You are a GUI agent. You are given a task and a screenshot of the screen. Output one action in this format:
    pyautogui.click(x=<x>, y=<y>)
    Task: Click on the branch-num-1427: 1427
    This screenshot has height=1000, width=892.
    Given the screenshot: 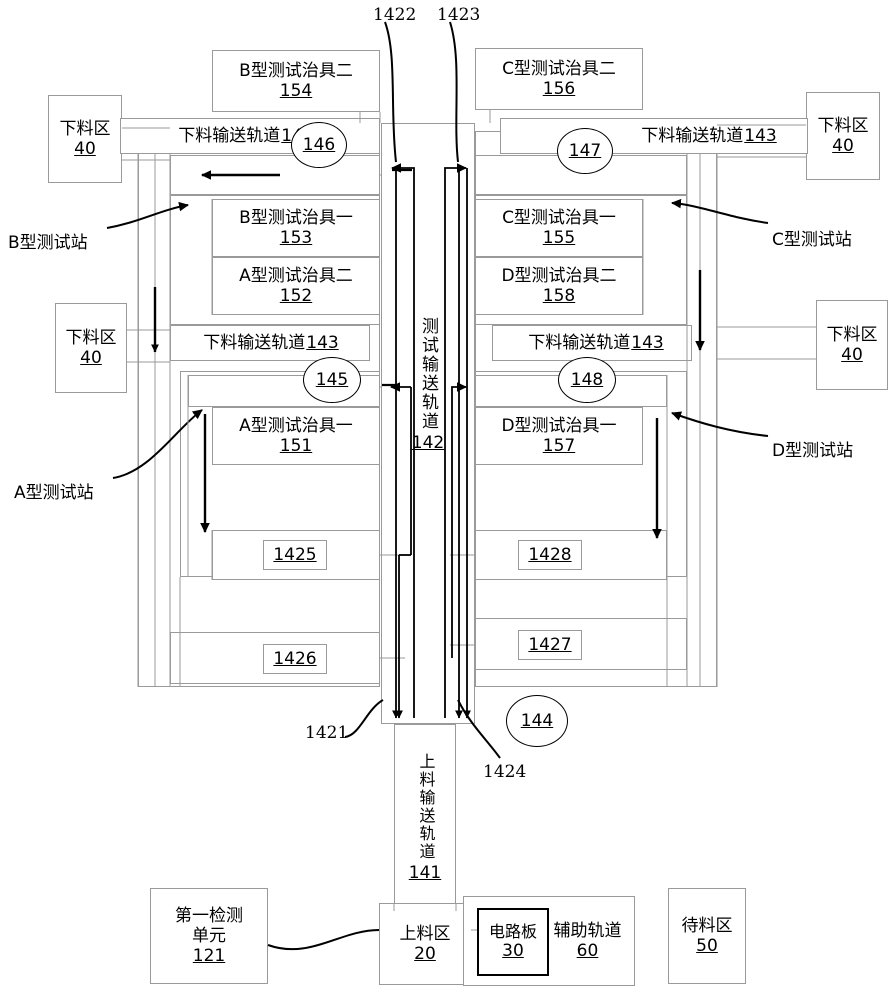 What is the action you would take?
    pyautogui.click(x=550, y=645)
    